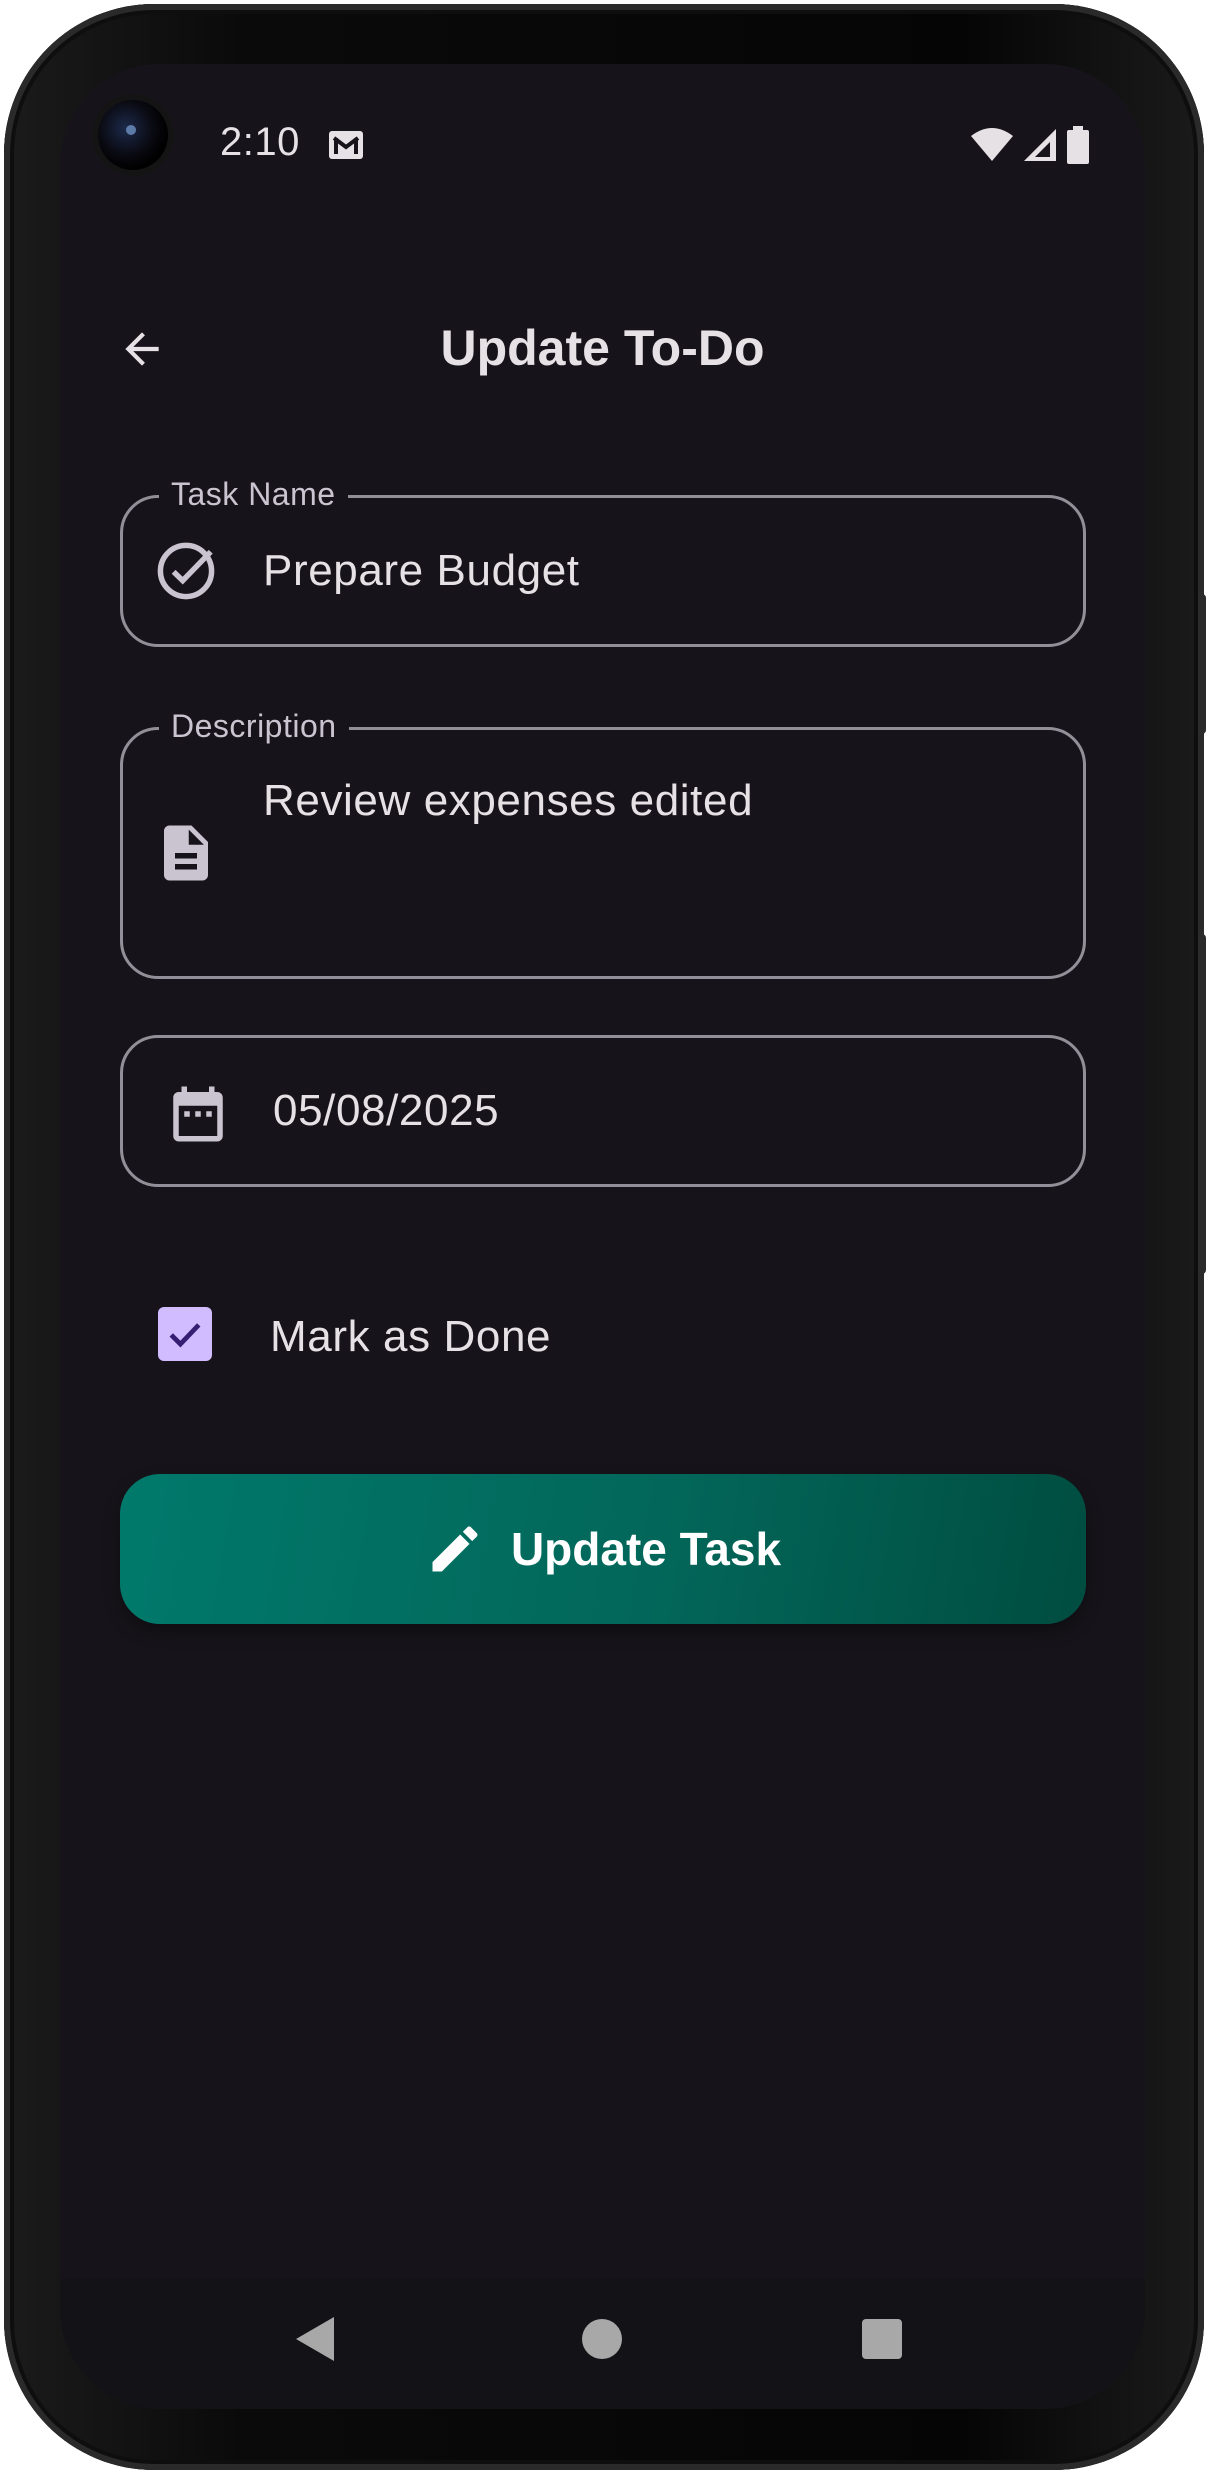 The image size is (1211, 2474). What do you see at coordinates (646, 1549) in the screenshot?
I see `update-task-label: Update Task` at bounding box center [646, 1549].